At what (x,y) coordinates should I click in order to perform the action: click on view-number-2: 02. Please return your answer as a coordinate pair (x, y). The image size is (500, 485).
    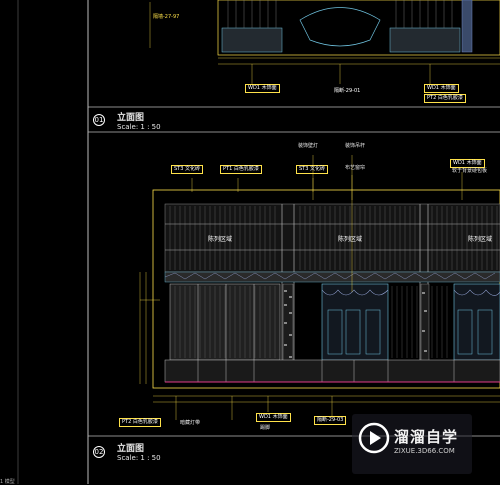
    Looking at the image, I should click on (99, 452).